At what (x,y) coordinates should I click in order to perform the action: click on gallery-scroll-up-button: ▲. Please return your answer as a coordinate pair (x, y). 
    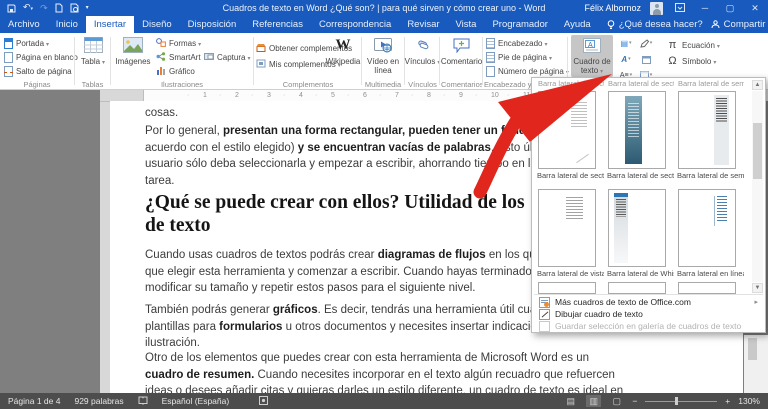
    Looking at the image, I should click on (757, 85).